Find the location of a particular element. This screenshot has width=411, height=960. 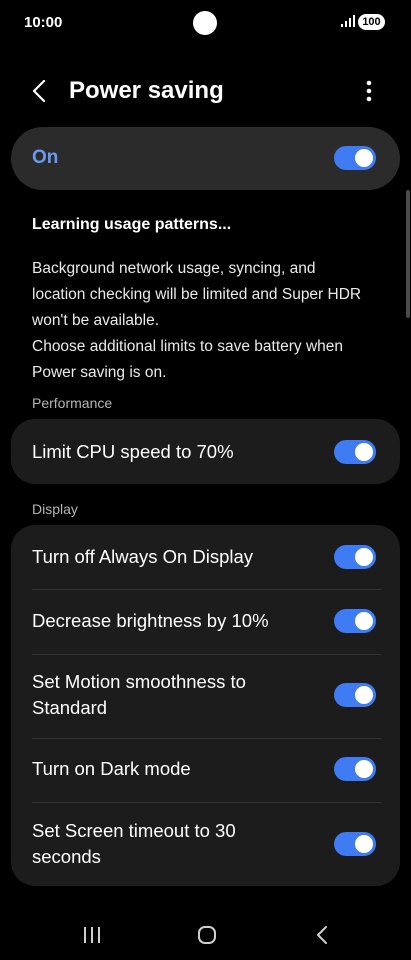

home-button is located at coordinates (207, 935).